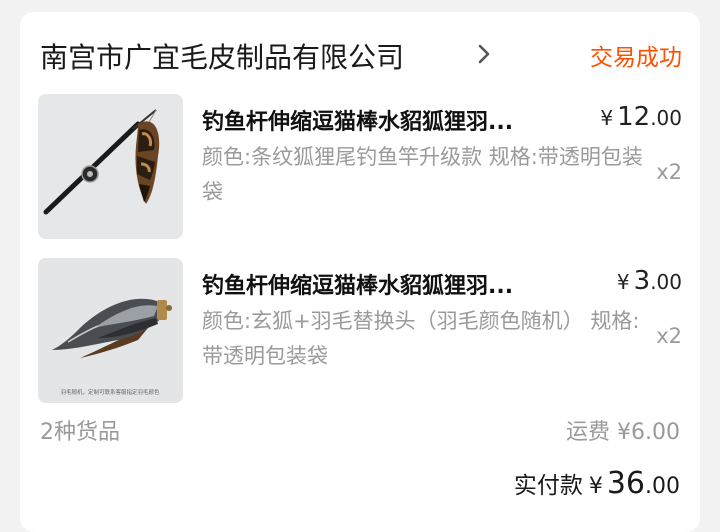  I want to click on total-integer: 36, so click(625, 483).